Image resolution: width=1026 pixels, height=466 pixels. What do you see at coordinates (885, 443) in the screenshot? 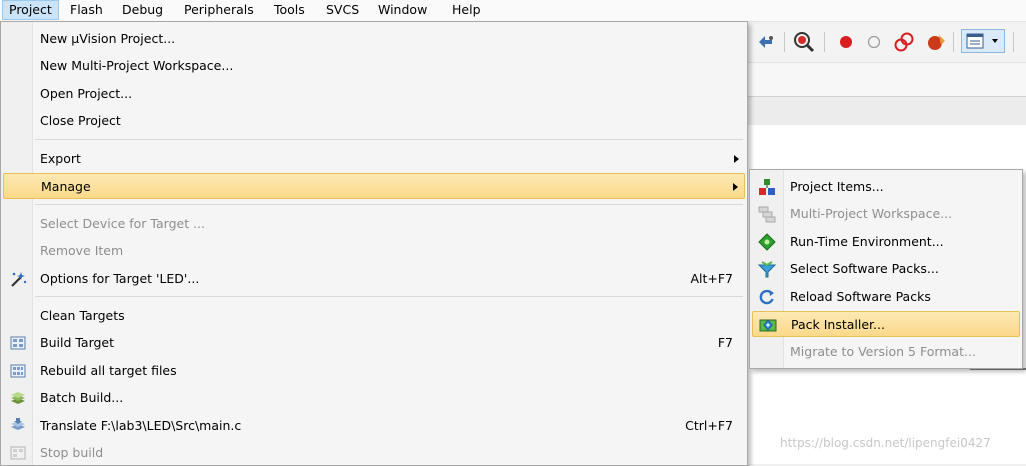
I see `watermark: https://blog.csdn.net/lipengfei0427` at bounding box center [885, 443].